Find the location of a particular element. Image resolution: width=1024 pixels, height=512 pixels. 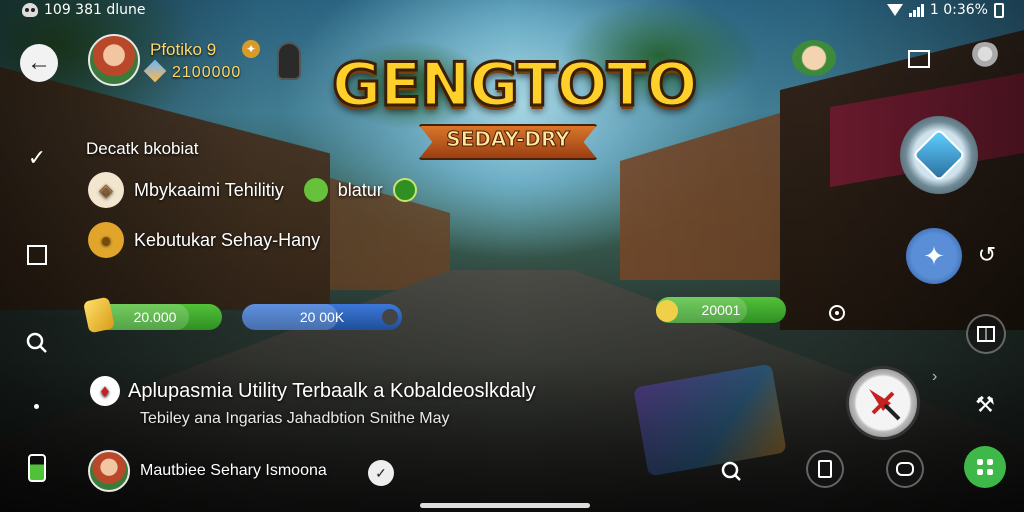

logo-title: GENGTOTO is located at coordinates (515, 85).